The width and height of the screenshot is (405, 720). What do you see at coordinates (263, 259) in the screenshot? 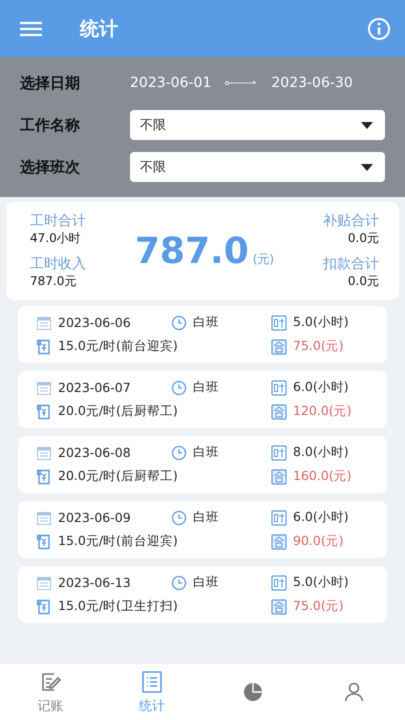
I see `unit-label: (元)` at bounding box center [263, 259].